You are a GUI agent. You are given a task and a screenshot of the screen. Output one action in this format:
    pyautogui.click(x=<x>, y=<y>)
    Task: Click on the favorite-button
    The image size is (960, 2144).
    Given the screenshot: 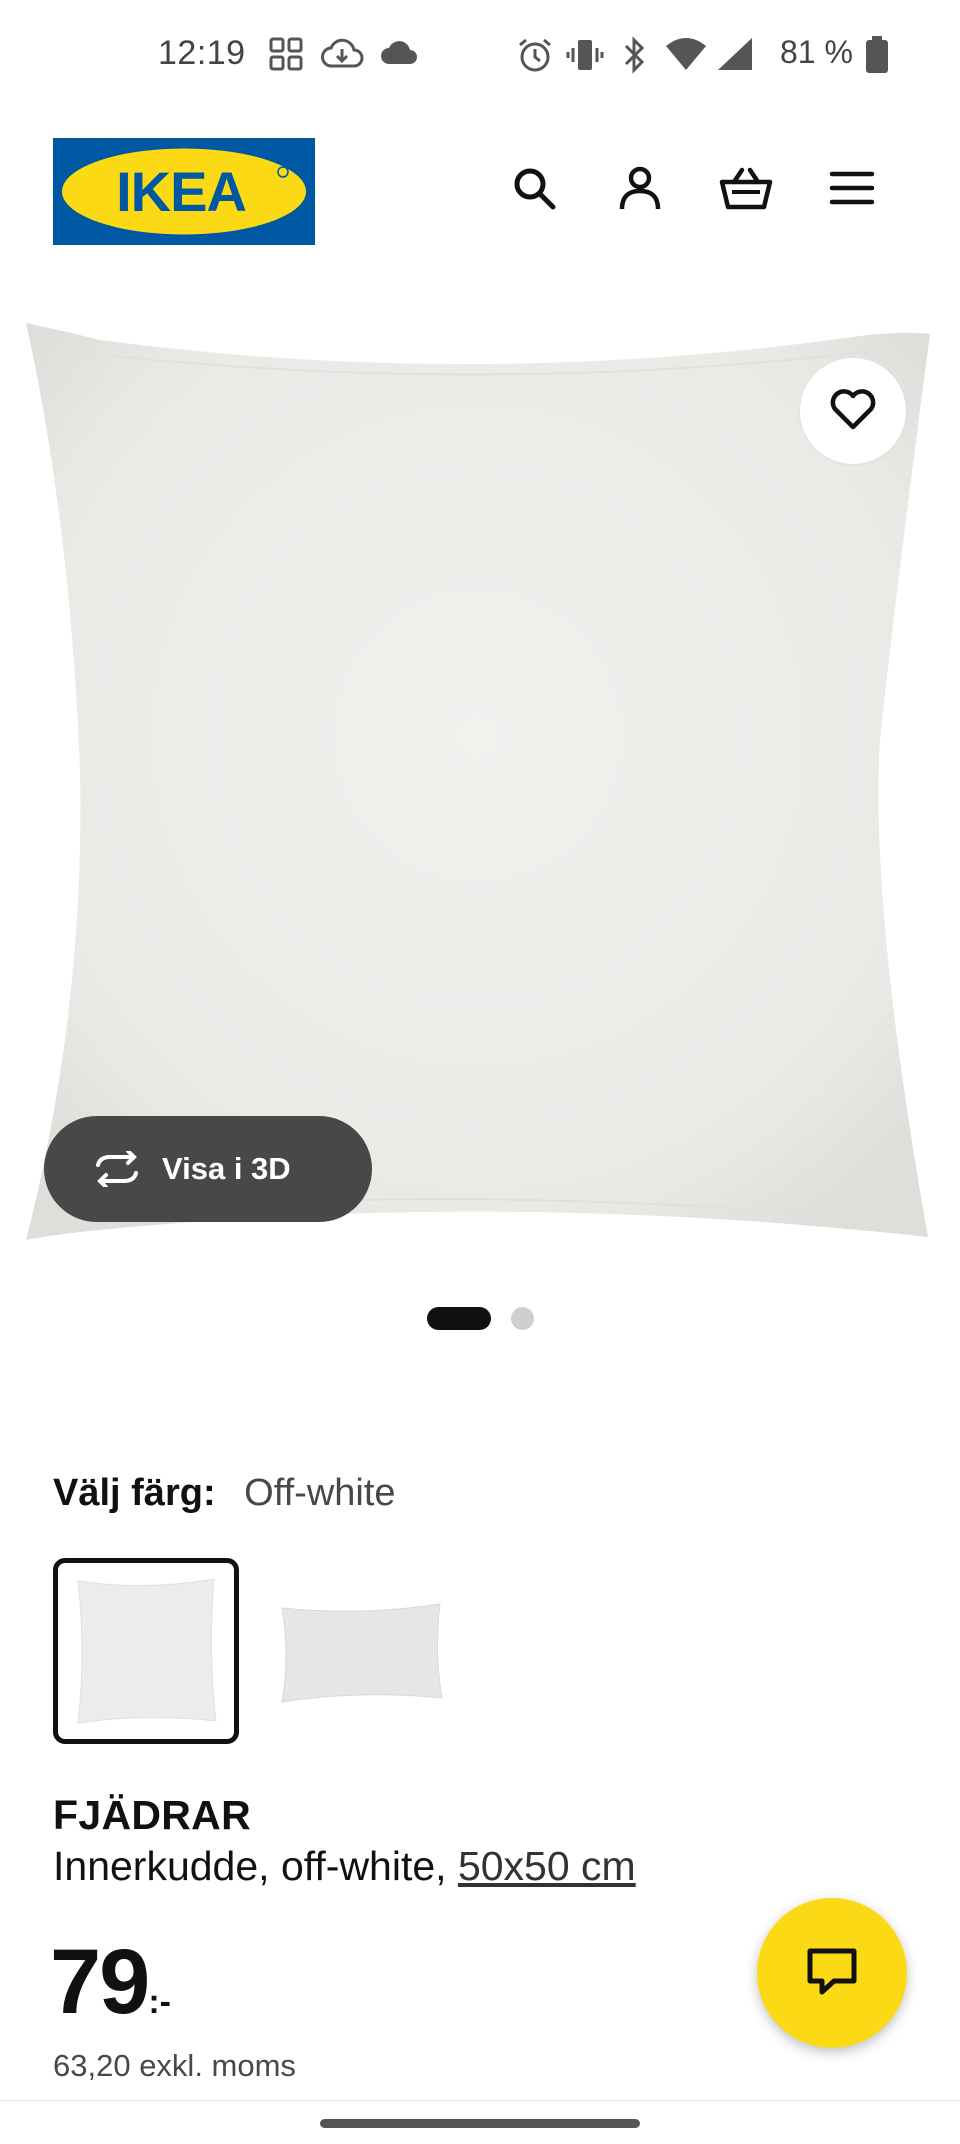 What is the action you would take?
    pyautogui.click(x=853, y=411)
    